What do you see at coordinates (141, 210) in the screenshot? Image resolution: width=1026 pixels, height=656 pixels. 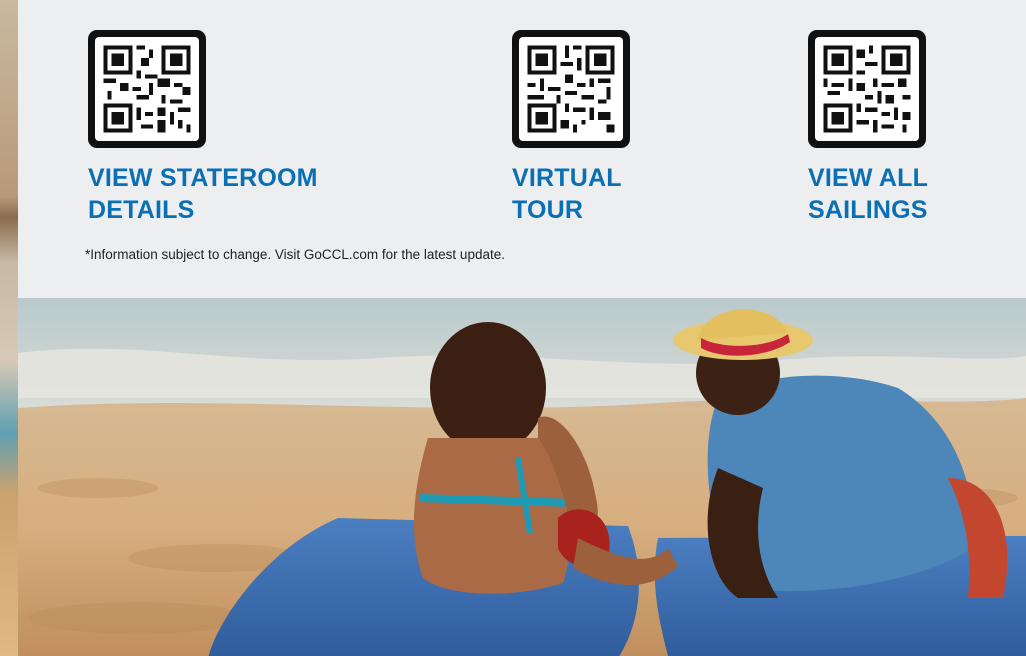 I see `link-line: DETAILS` at bounding box center [141, 210].